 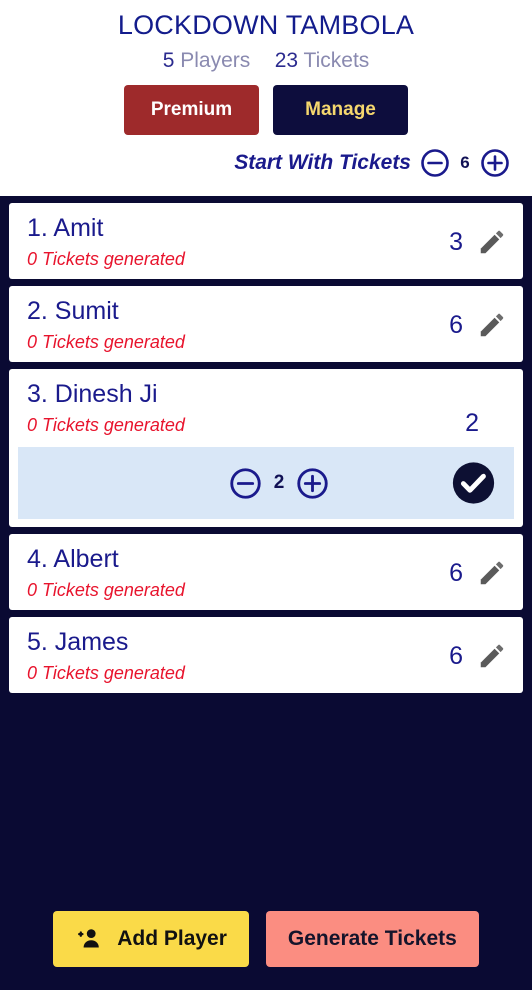 What do you see at coordinates (279, 482) in the screenshot?
I see `ticket-stepper-value: 2` at bounding box center [279, 482].